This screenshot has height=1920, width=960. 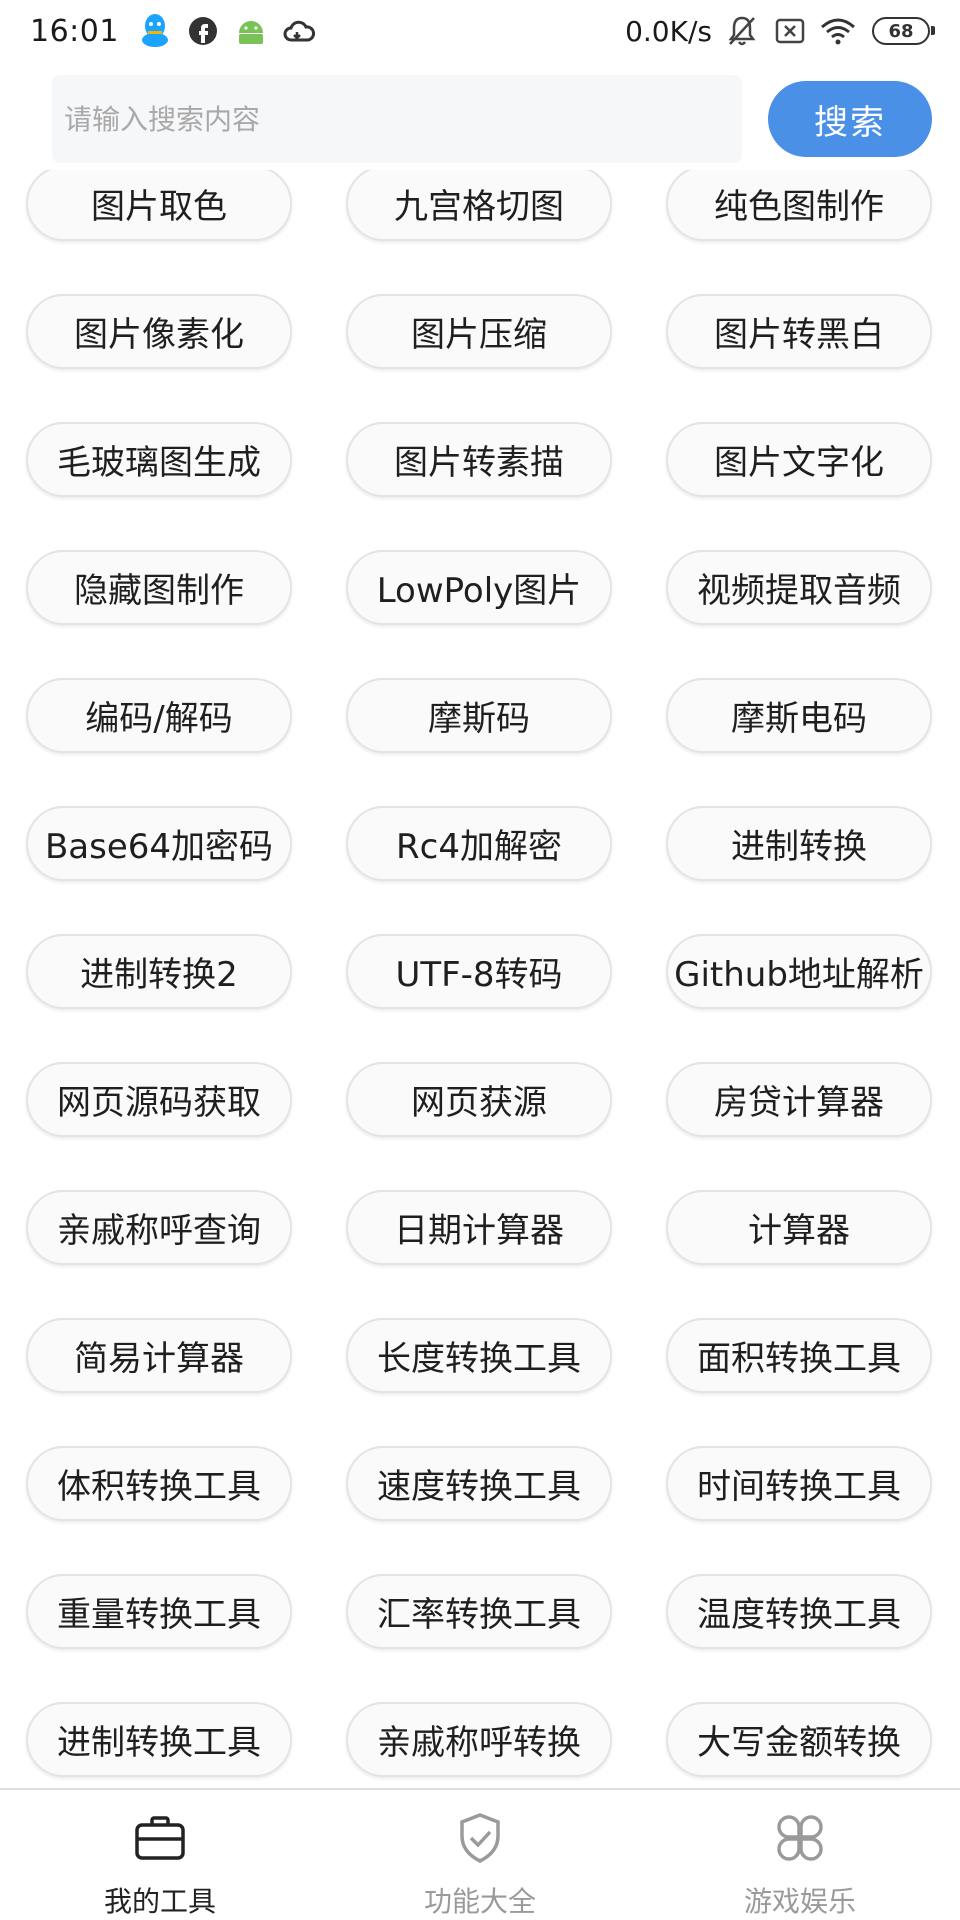 What do you see at coordinates (479, 1901) in the screenshot?
I see `nav-label: 功能大全` at bounding box center [479, 1901].